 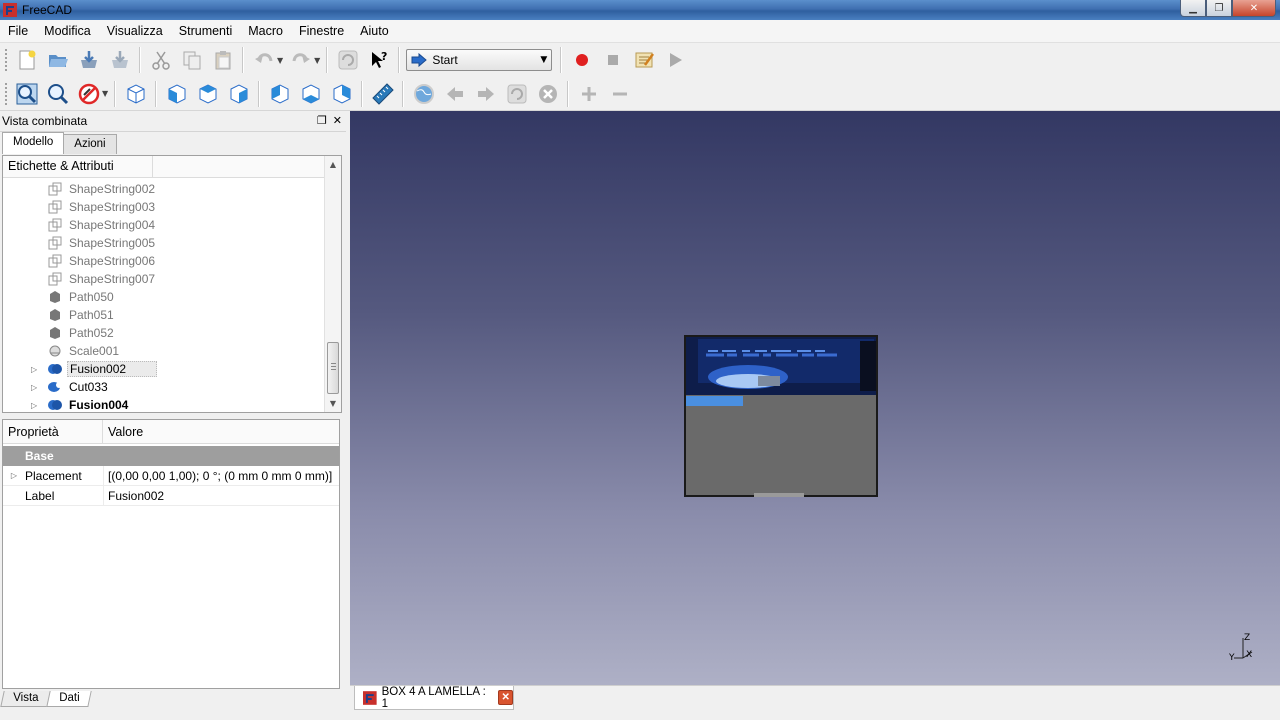 I want to click on stop-macro-icon, so click(x=613, y=60).